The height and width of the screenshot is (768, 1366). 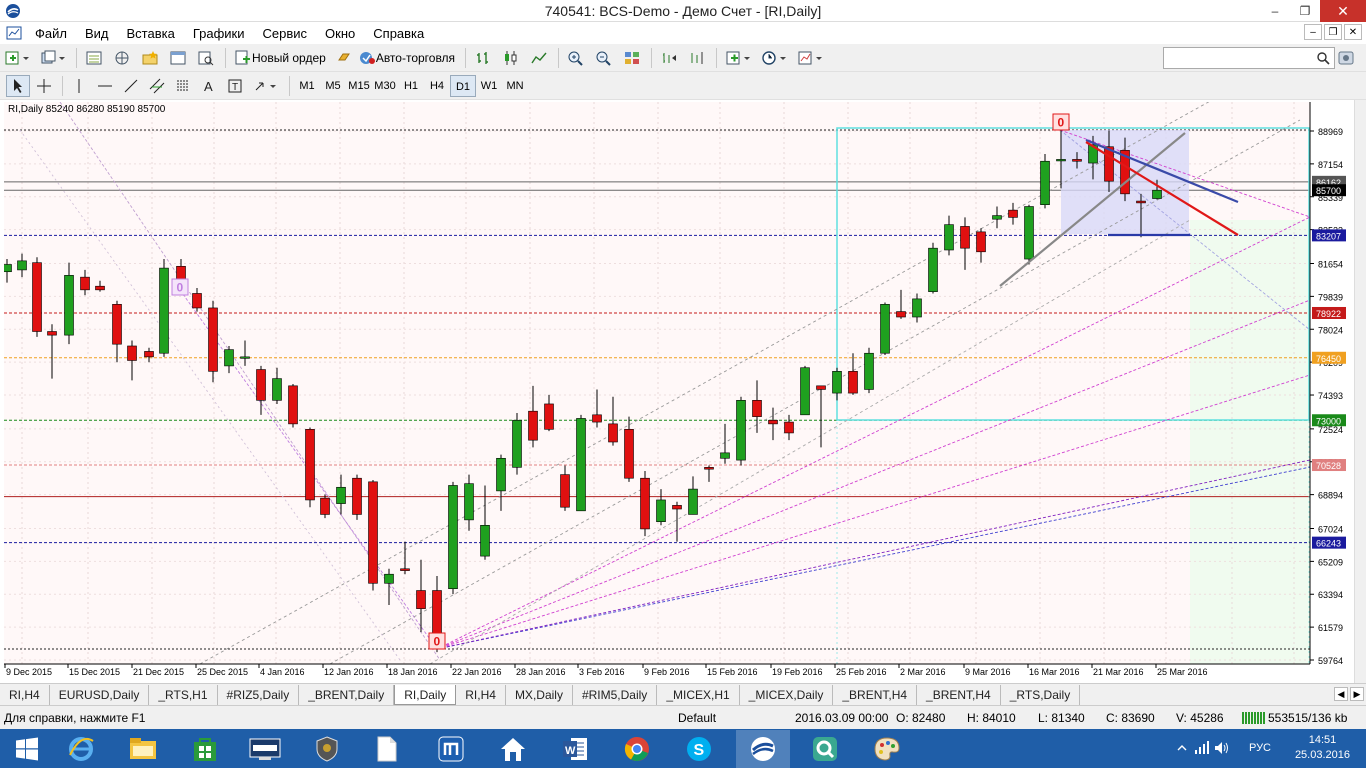 I want to click on clock: 14:51 25.03.2016, so click(x=1322, y=748).